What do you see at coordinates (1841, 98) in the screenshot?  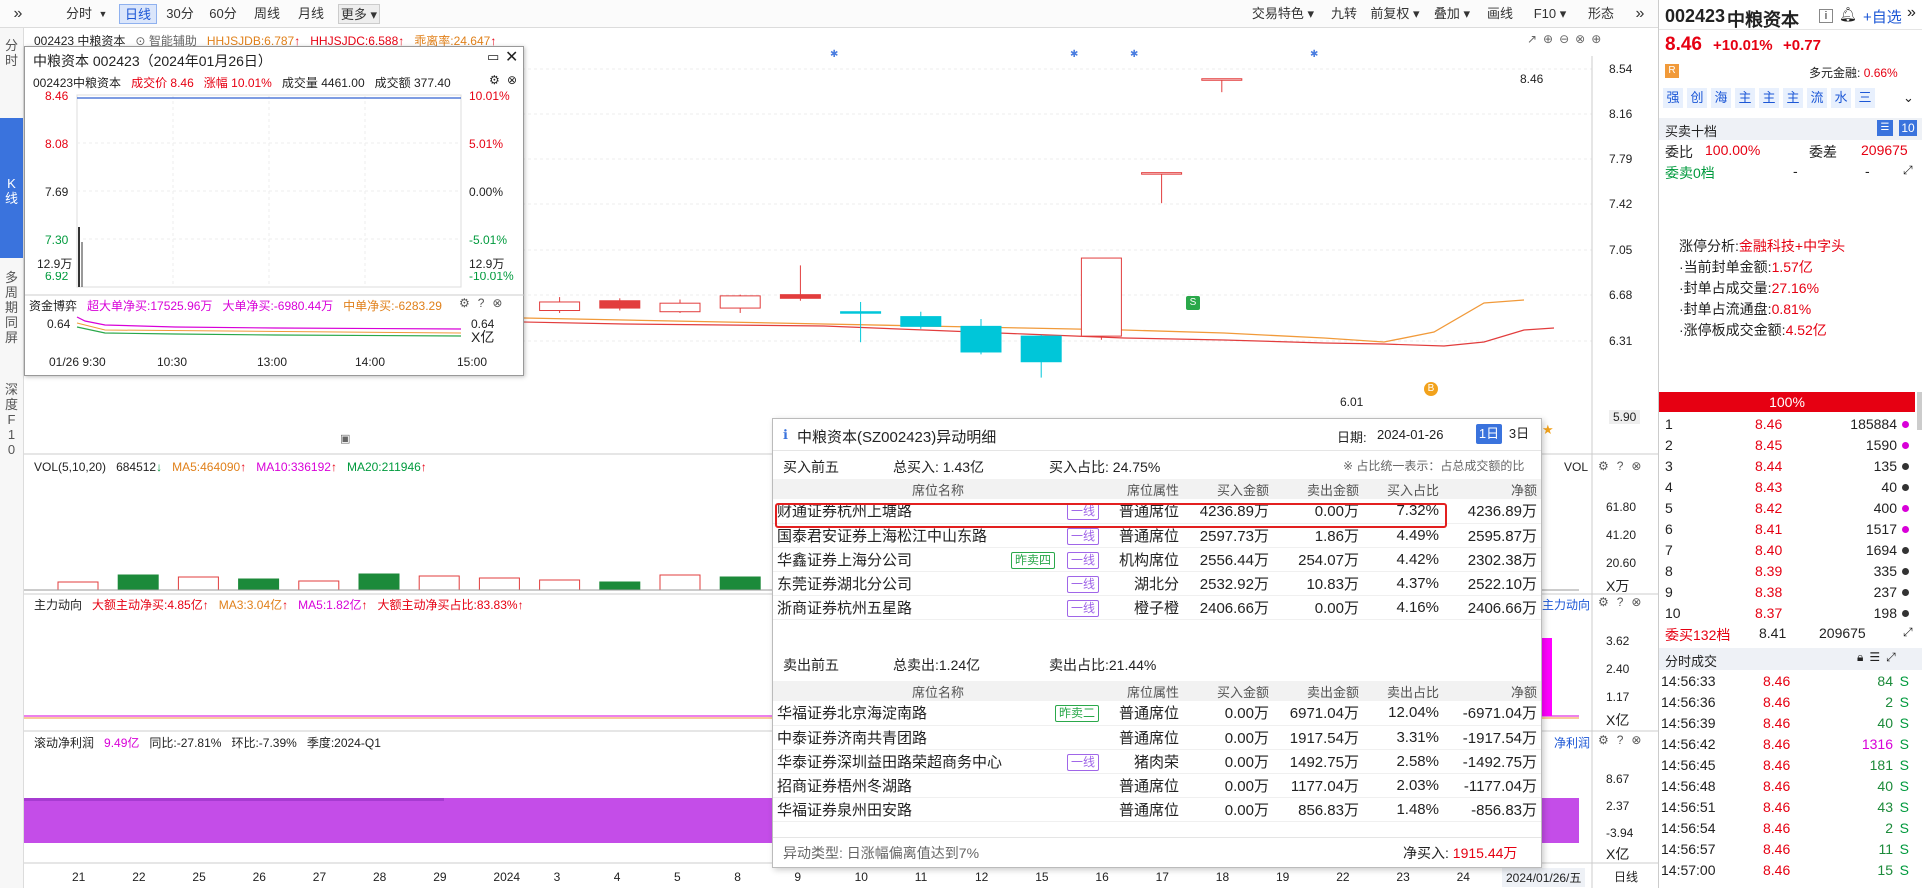 I see `feature-tag: 水` at bounding box center [1841, 98].